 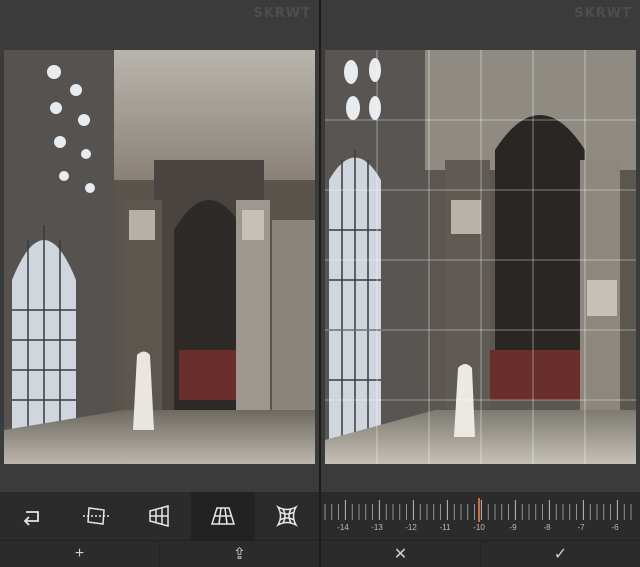 I want to click on vertical-perspective-icon, so click(x=159, y=516).